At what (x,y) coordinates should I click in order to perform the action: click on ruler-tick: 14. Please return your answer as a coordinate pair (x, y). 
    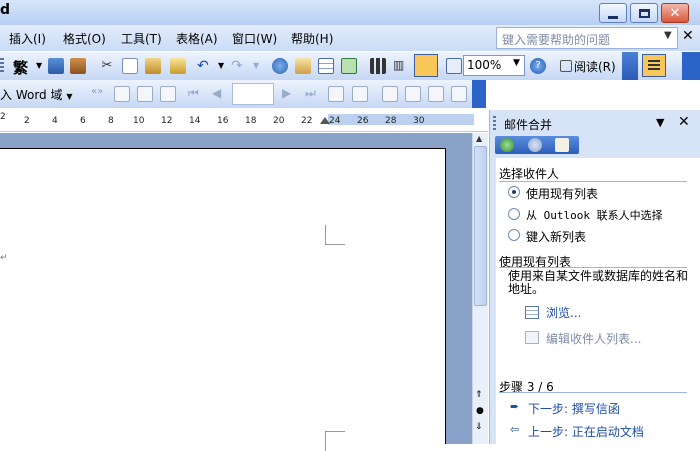
    Looking at the image, I should click on (195, 121).